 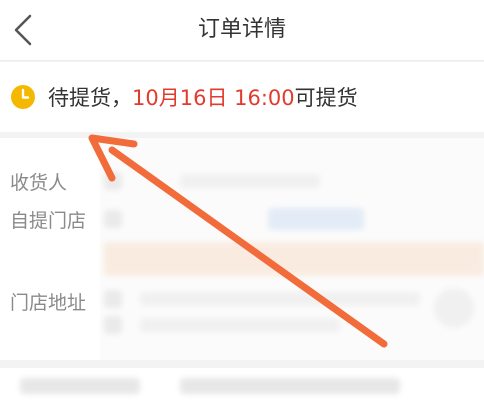 I want to click on pickup-status-text: 待提货，10月16日 16:00可提货, so click(x=203, y=97).